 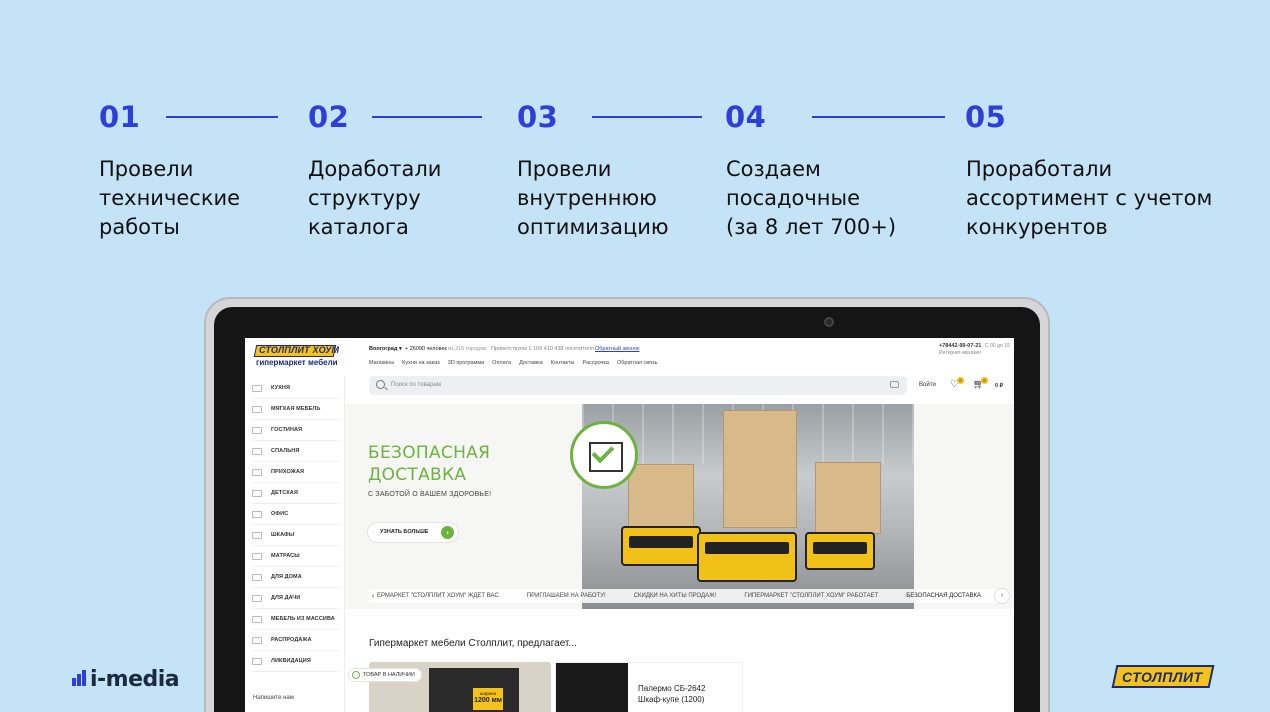 I want to click on city-selector: Волгоград ▾, so click(x=385, y=349).